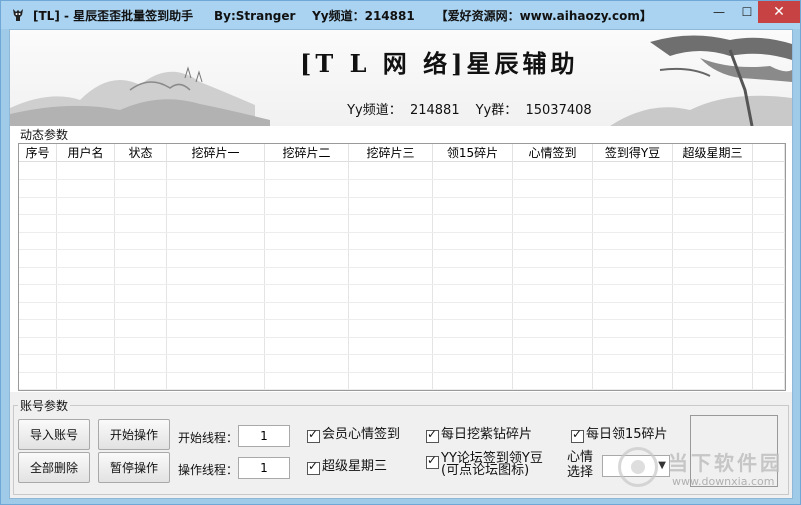 This screenshot has height=505, width=801. Describe the element at coordinates (533, 110) in the screenshot. I see `banner-group: Yy群： 15037408` at that location.